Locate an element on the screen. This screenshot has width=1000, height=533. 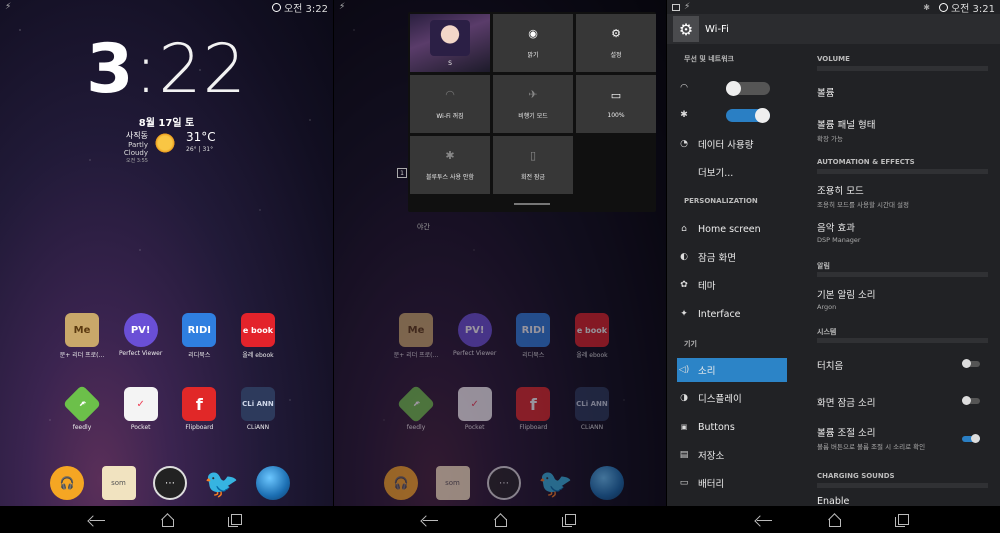
volume-adjust-sound-toggle is located at coordinates (971, 438).